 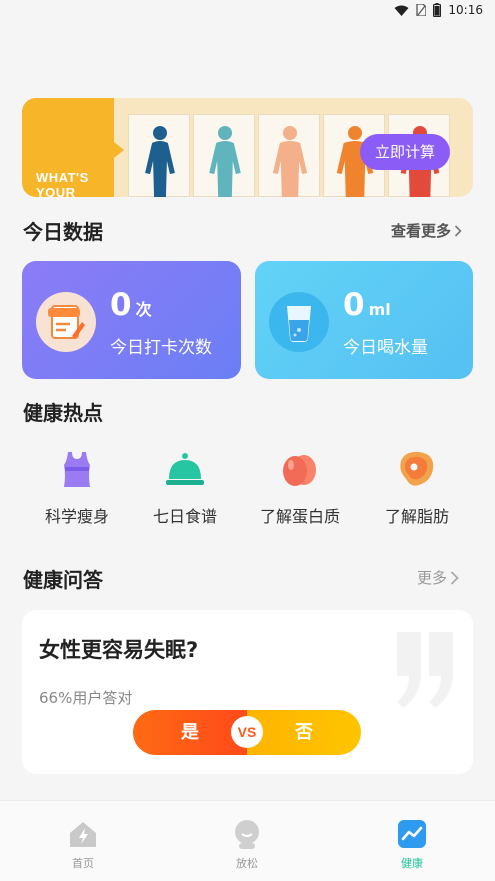 I want to click on bmi-banner: WHAT'S YOUR 立即计算, so click(x=247, y=147).